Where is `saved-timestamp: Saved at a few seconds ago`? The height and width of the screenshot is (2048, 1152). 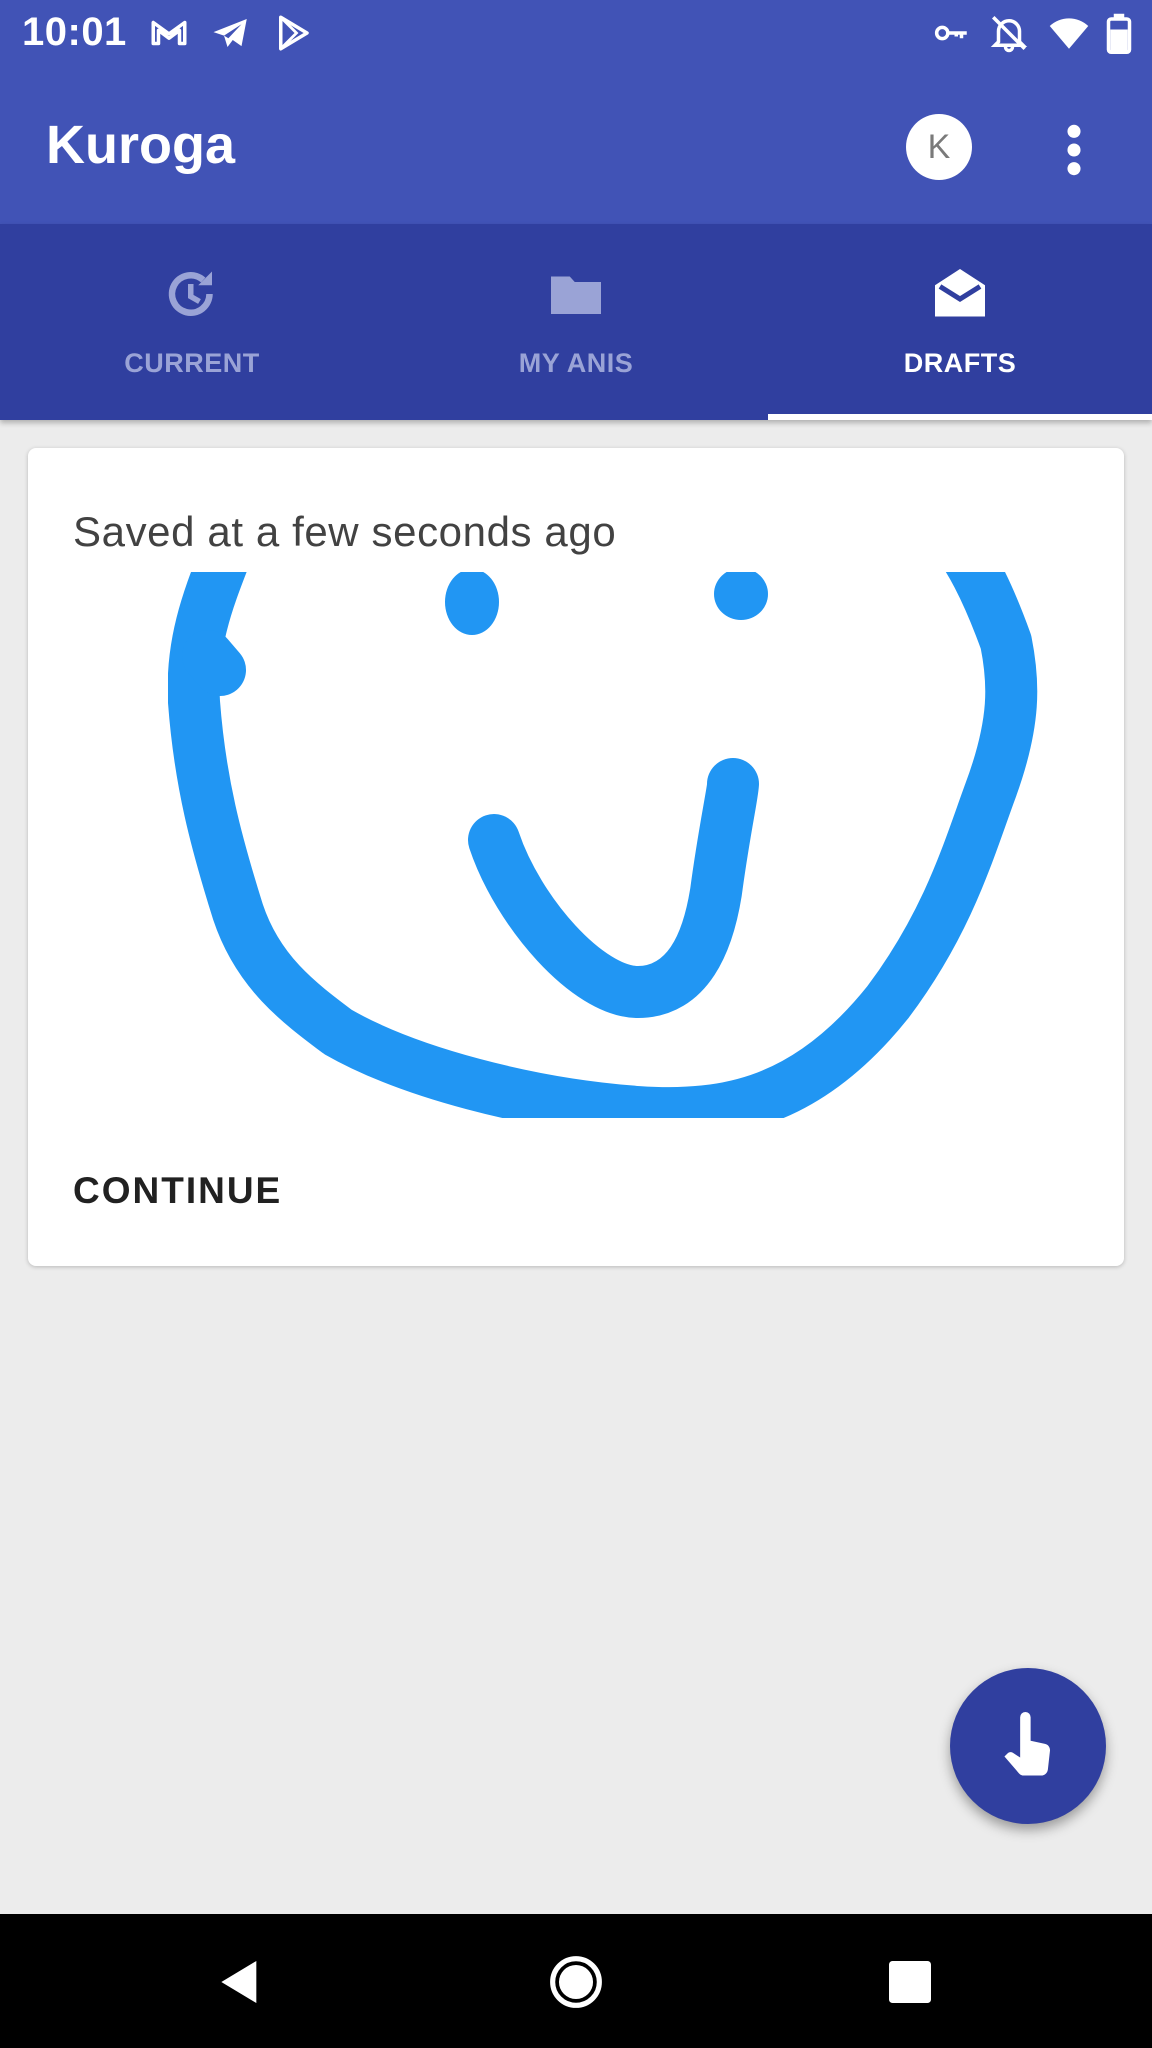 saved-timestamp: Saved at a few seconds ago is located at coordinates (345, 531).